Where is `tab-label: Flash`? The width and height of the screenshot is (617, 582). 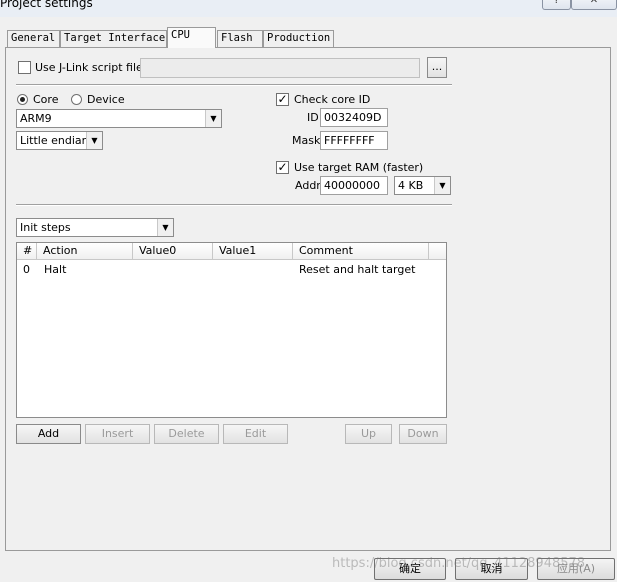
tab-label: Flash is located at coordinates (237, 38).